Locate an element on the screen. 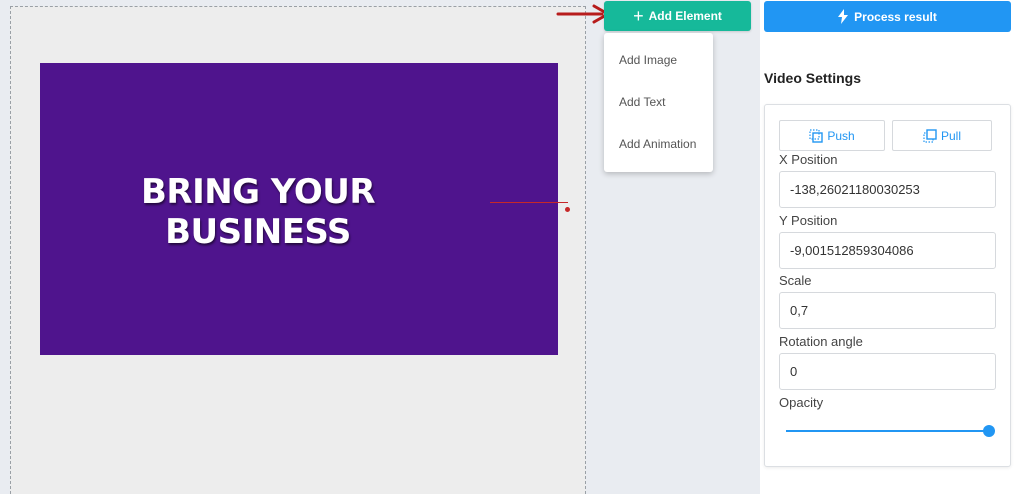 This screenshot has height=494, width=1024. x-position-label: X Position is located at coordinates (808, 159).